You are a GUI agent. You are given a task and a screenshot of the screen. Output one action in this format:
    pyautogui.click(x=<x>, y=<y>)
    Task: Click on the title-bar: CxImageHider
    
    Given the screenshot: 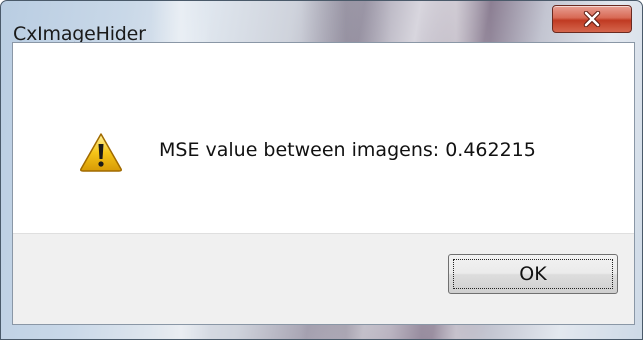 What is the action you would take?
    pyautogui.click(x=321, y=23)
    